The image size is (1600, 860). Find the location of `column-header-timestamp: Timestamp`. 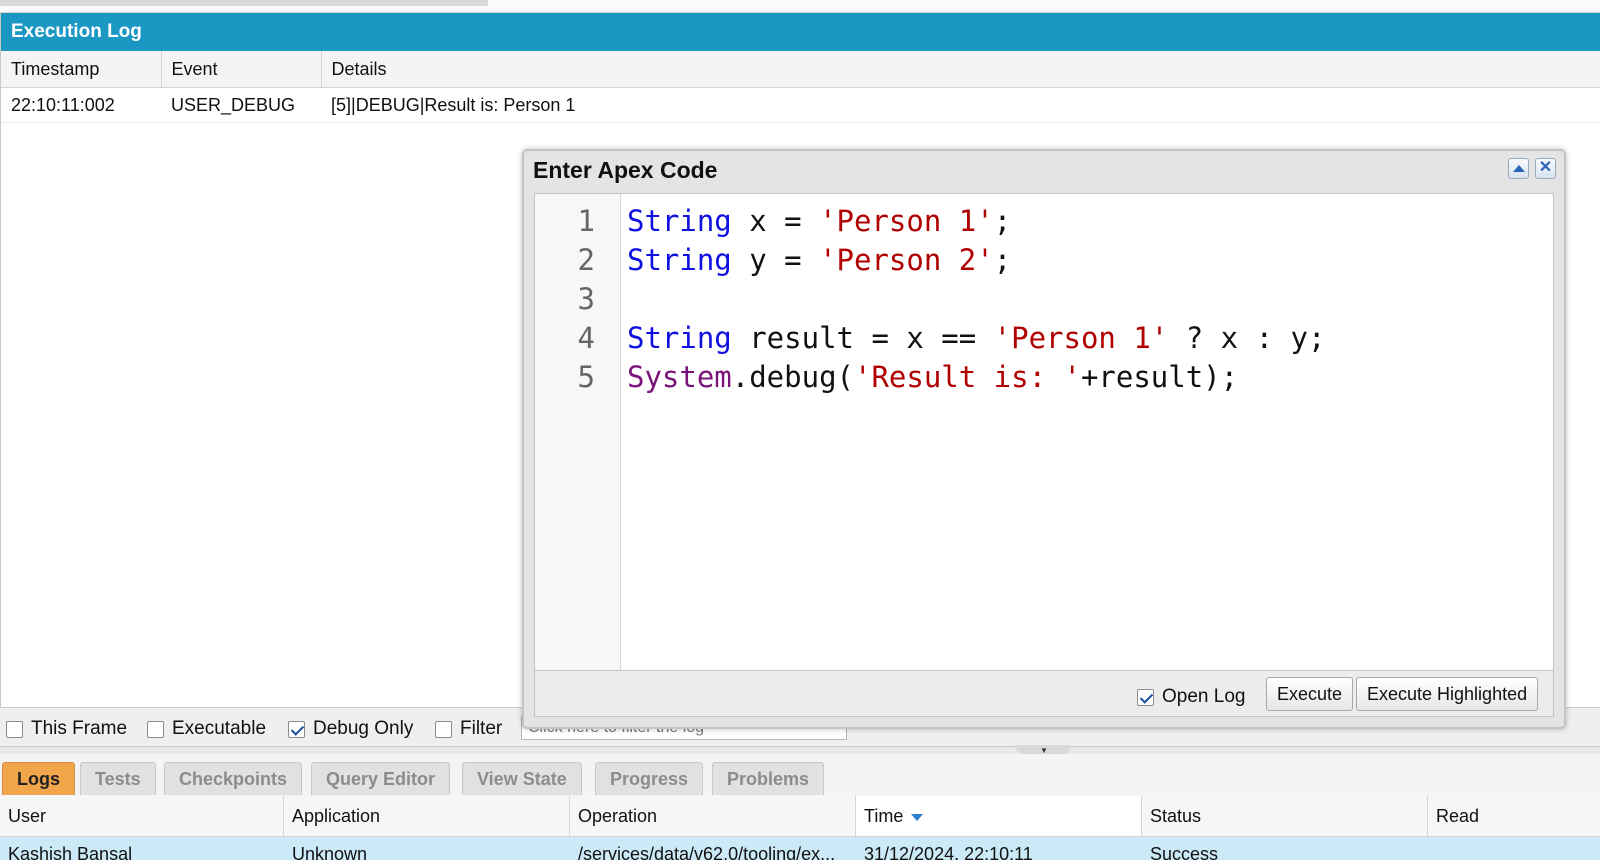

column-header-timestamp: Timestamp is located at coordinates (81, 69).